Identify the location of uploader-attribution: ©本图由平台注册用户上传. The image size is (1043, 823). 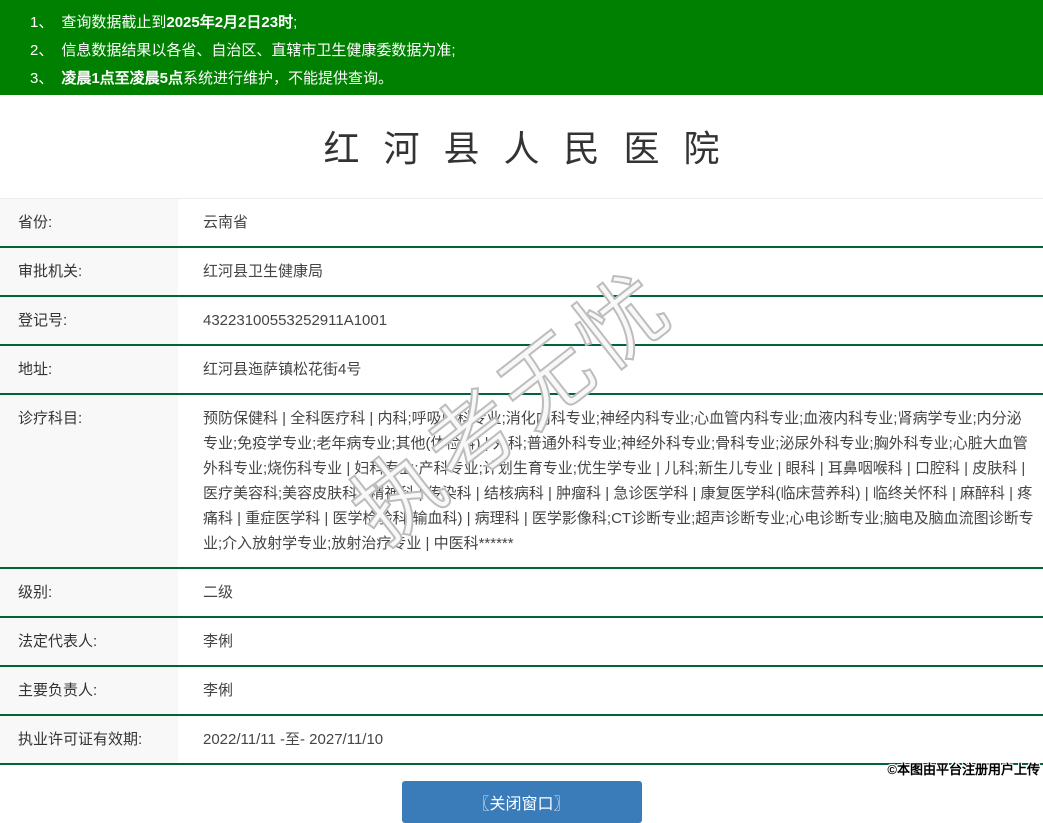
(963, 769).